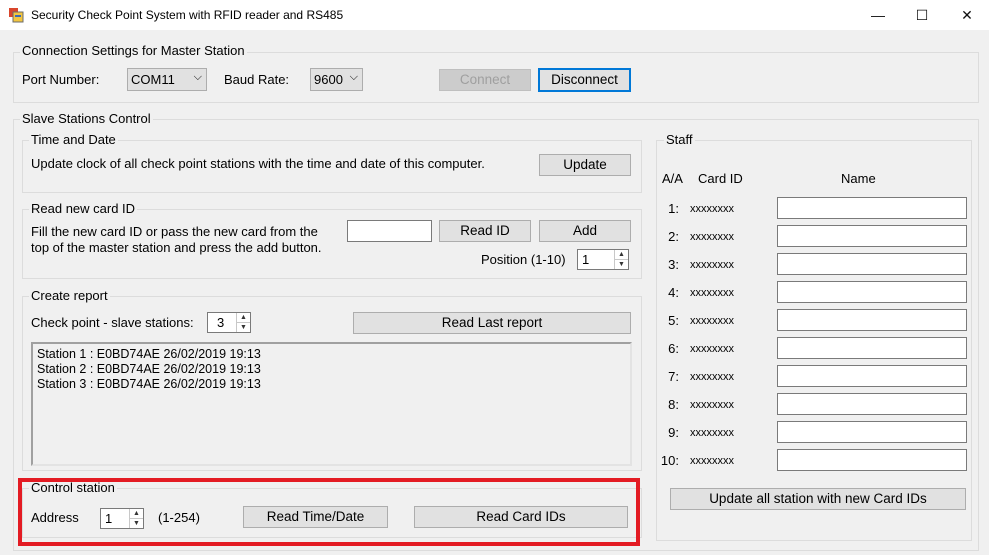 This screenshot has width=989, height=555. I want to click on staff-row-number: 6:, so click(673, 348).